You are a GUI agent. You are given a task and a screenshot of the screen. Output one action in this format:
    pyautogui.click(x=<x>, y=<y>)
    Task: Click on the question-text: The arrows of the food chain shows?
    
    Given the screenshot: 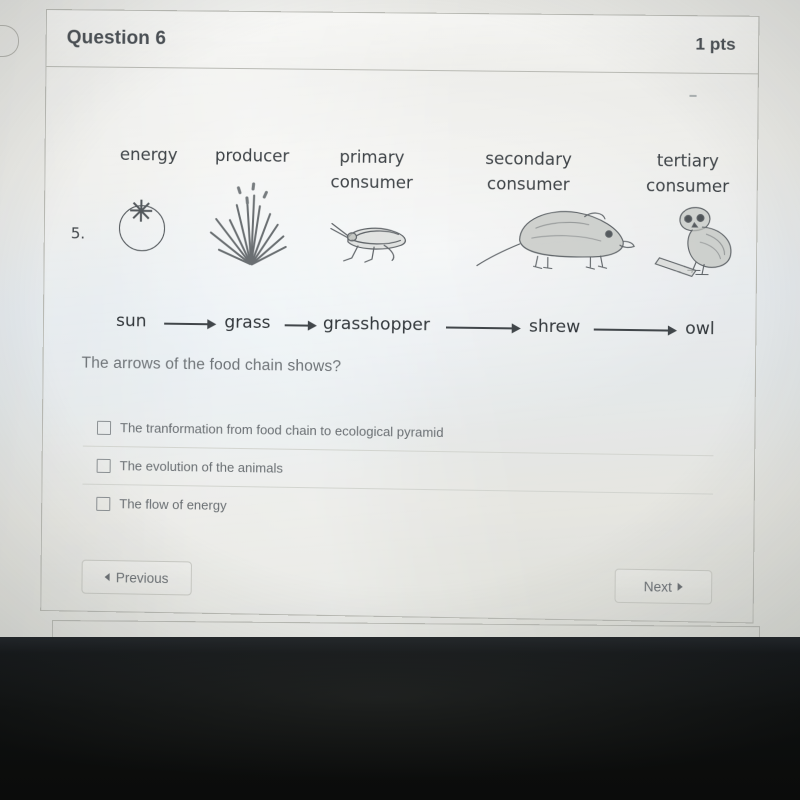 What is the action you would take?
    pyautogui.click(x=211, y=365)
    